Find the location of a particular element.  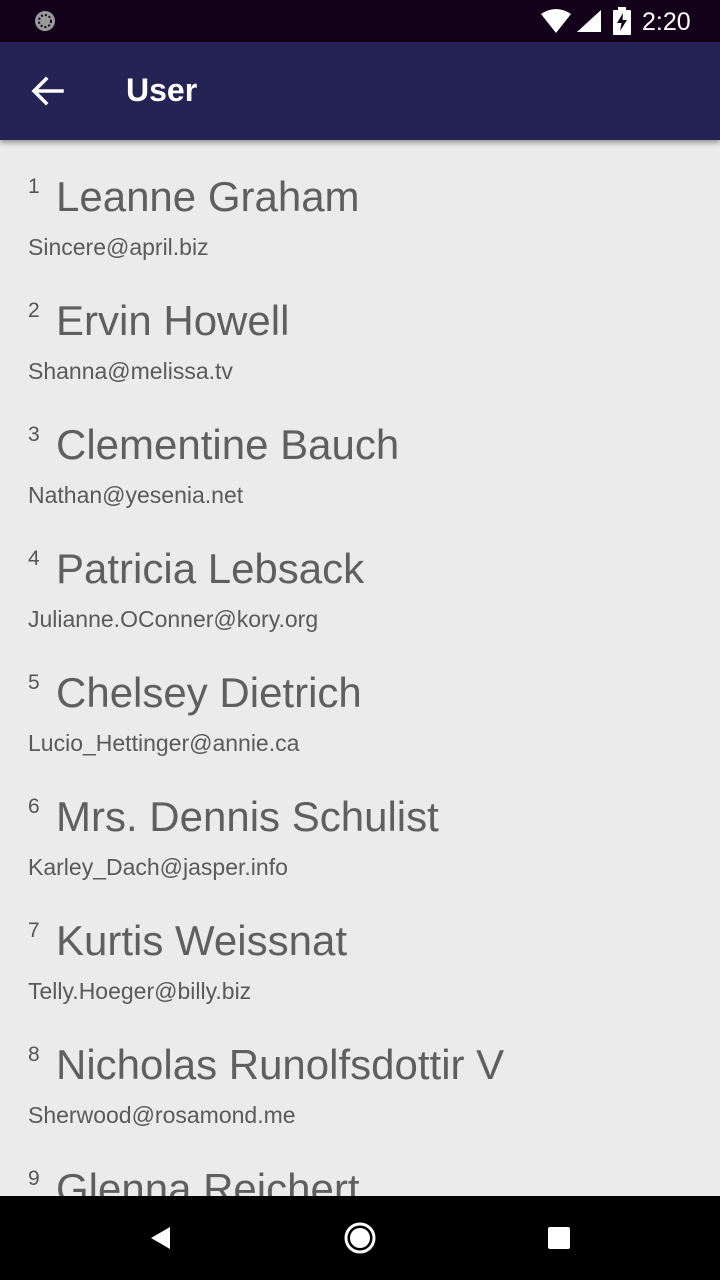

user-email: Sincere@april.biz is located at coordinates (118, 247).